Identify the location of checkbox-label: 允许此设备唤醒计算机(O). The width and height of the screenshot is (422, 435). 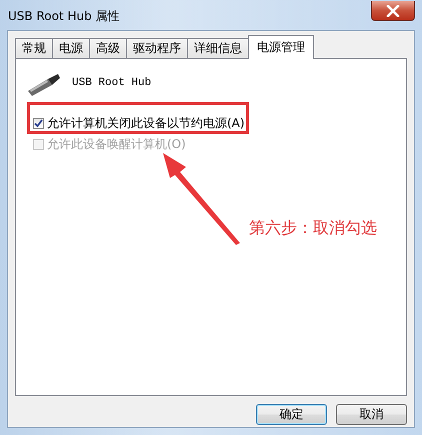
(116, 144).